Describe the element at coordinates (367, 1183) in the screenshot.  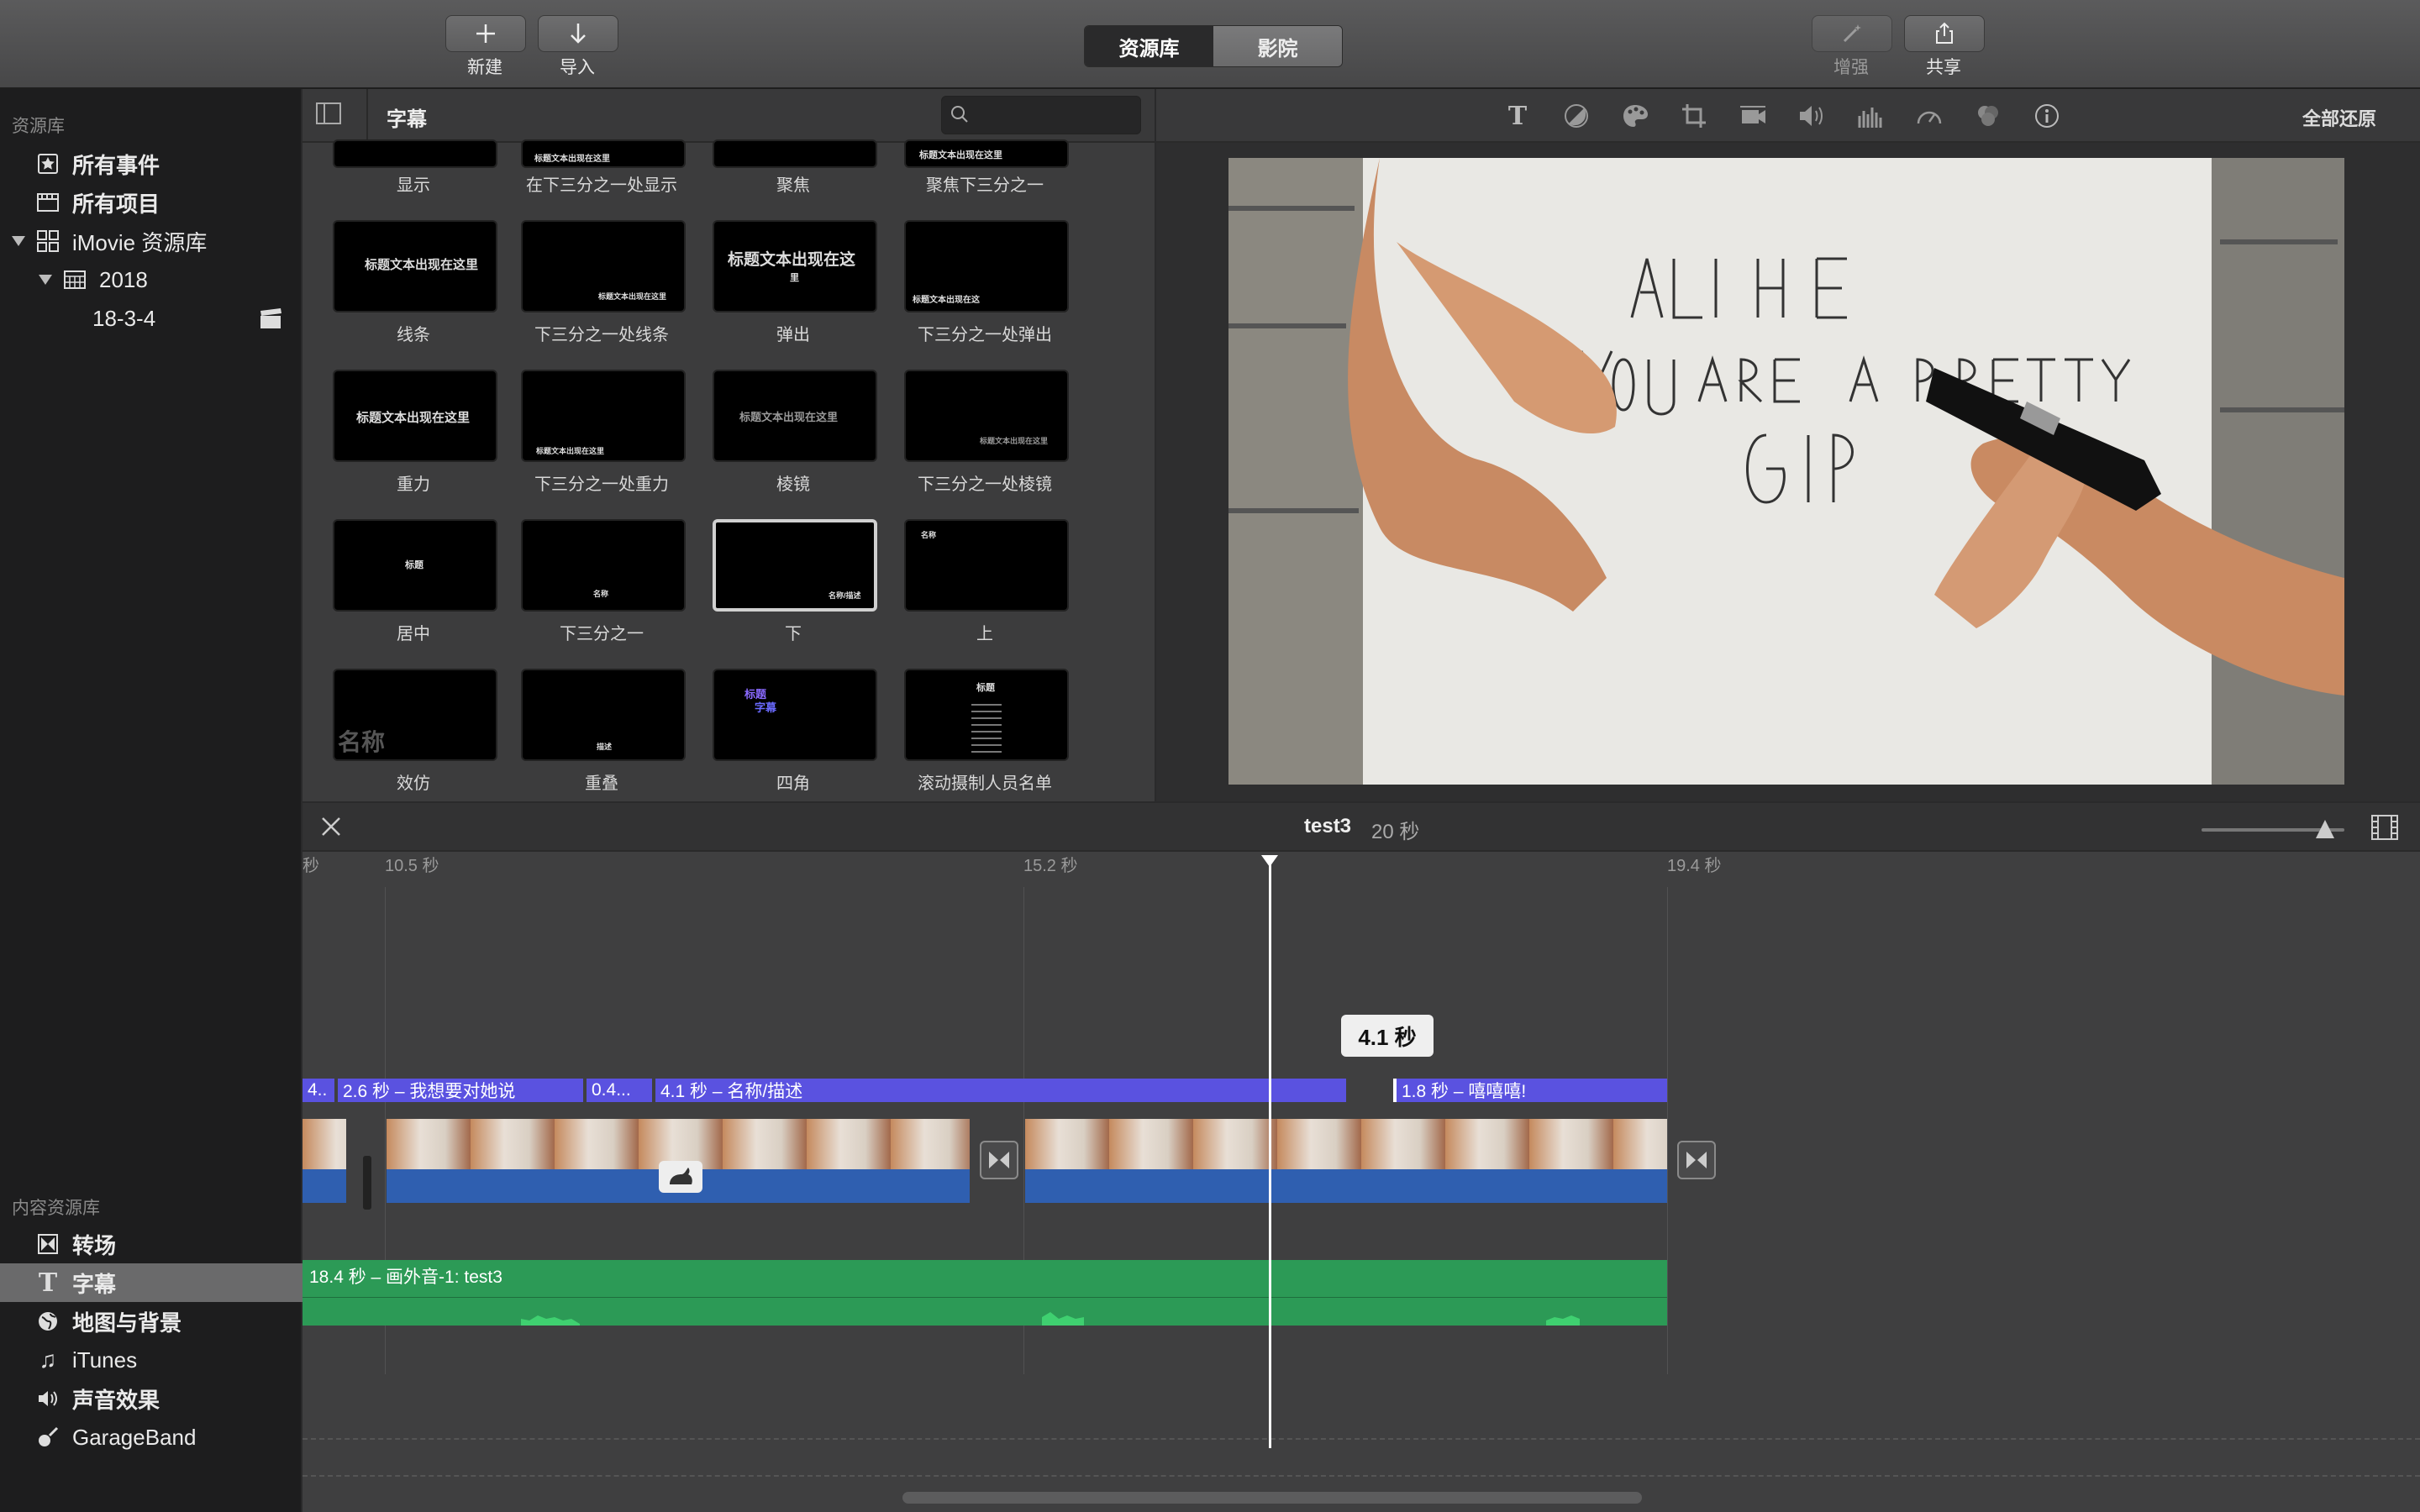
I see `clip-handle` at that location.